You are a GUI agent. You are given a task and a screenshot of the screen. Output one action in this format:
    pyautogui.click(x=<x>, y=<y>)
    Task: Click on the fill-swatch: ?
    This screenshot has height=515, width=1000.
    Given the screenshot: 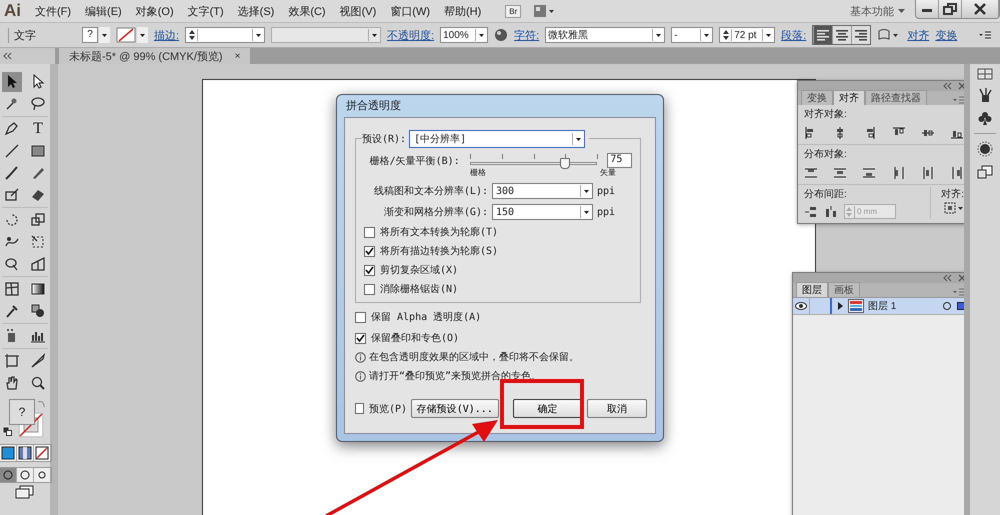 What is the action you would take?
    pyautogui.click(x=90, y=35)
    